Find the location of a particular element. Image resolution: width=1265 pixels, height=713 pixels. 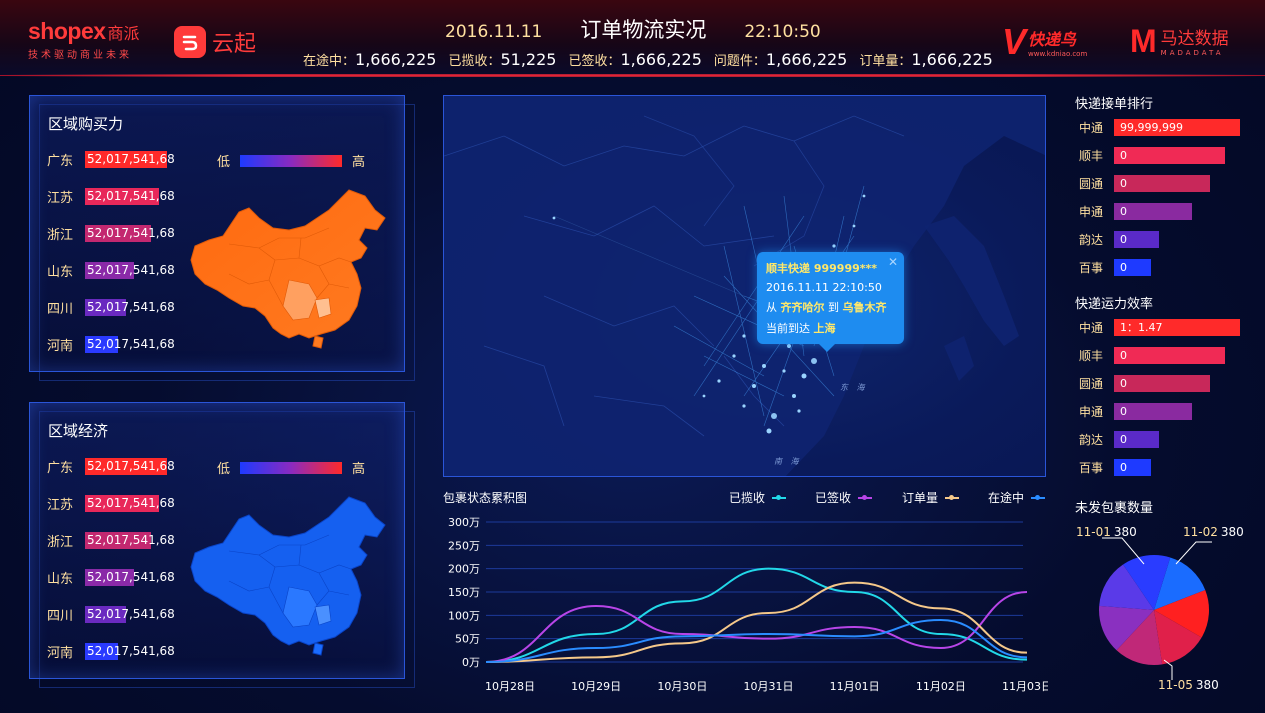

province-name: 江苏 is located at coordinates (60, 505).